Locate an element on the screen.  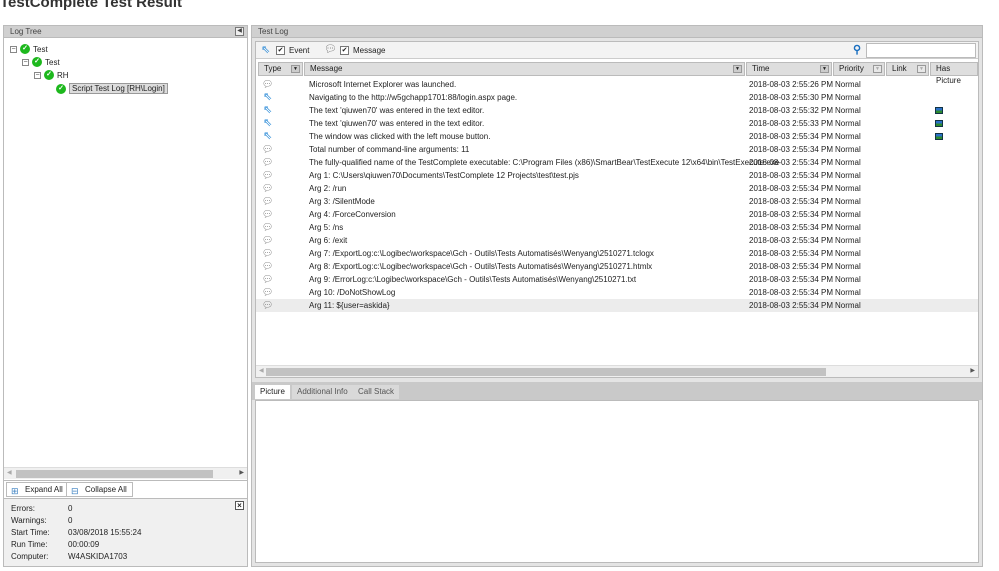
summary-key: Warnings: is located at coordinates (29, 520).